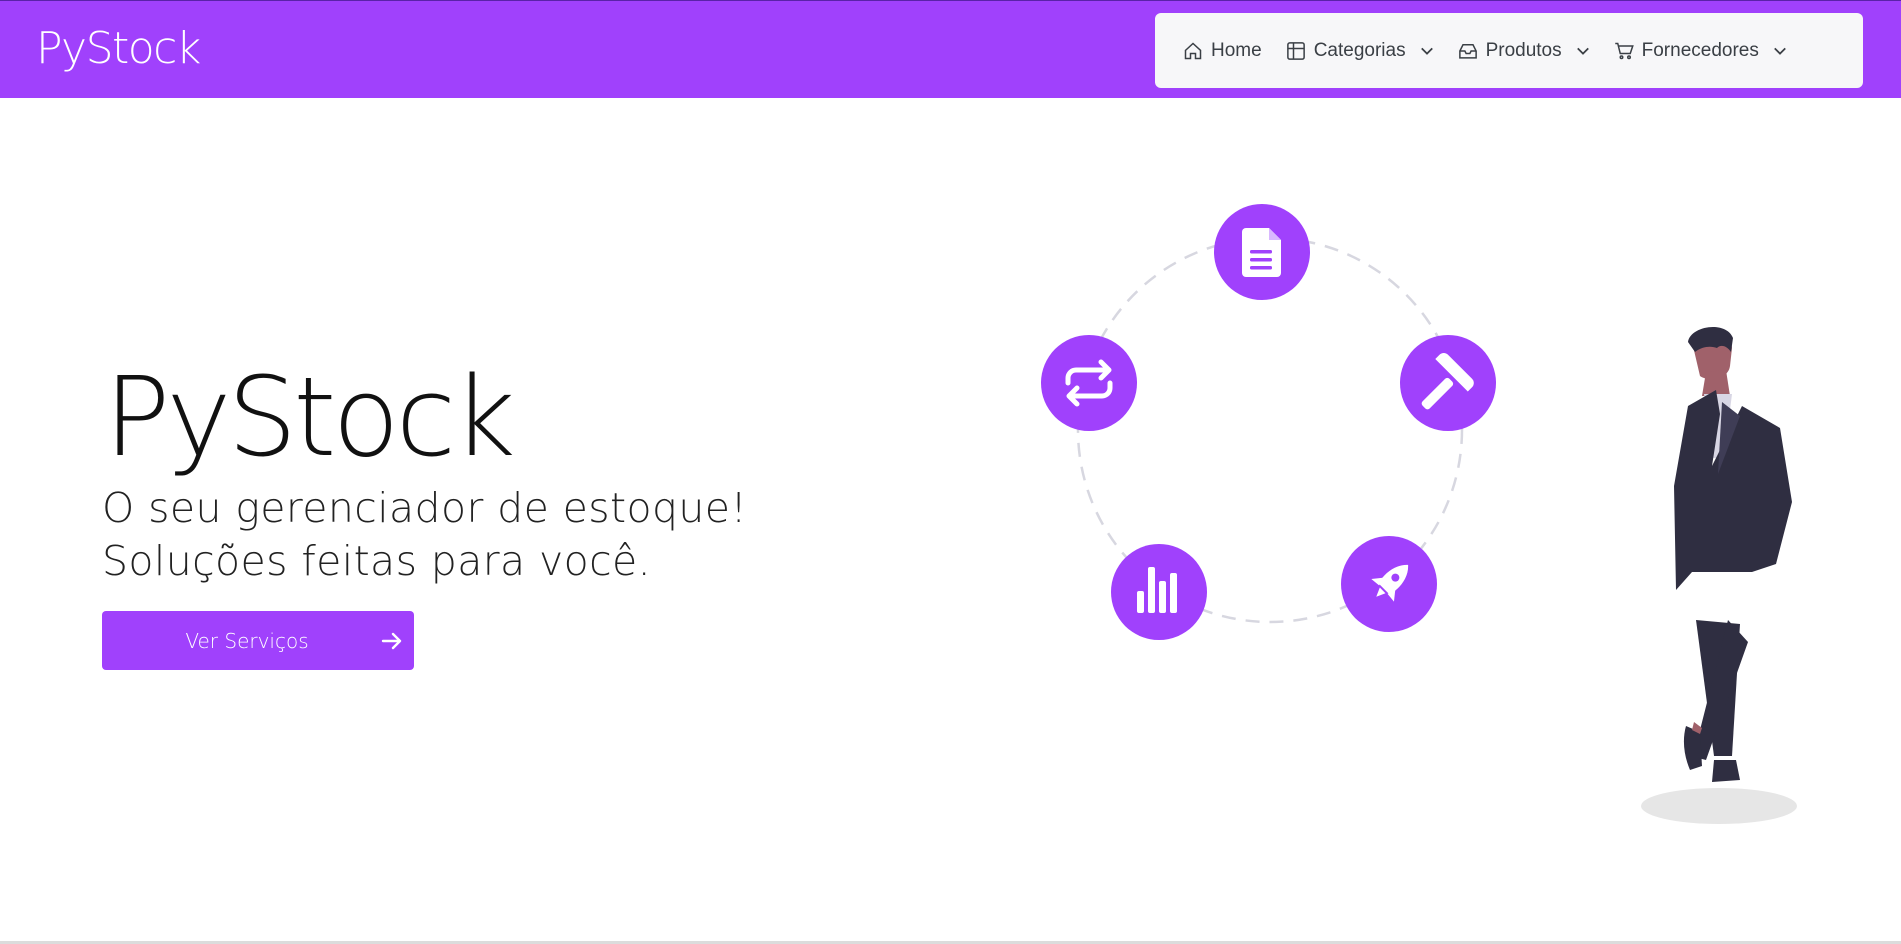 The image size is (1901, 944). I want to click on nav-item-label: Produtos, so click(1523, 50).